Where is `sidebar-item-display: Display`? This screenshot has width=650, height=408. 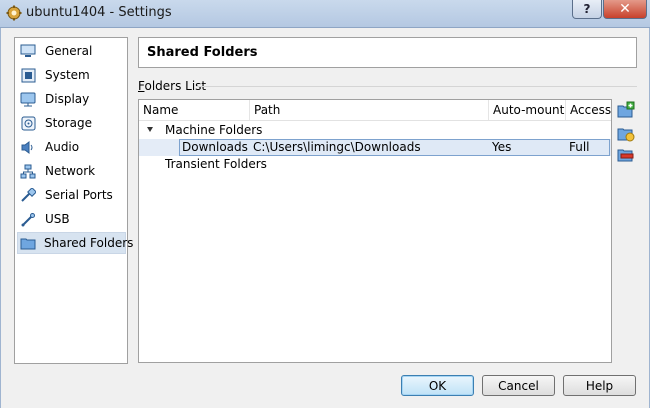
sidebar-item-display: Display is located at coordinates (71, 99).